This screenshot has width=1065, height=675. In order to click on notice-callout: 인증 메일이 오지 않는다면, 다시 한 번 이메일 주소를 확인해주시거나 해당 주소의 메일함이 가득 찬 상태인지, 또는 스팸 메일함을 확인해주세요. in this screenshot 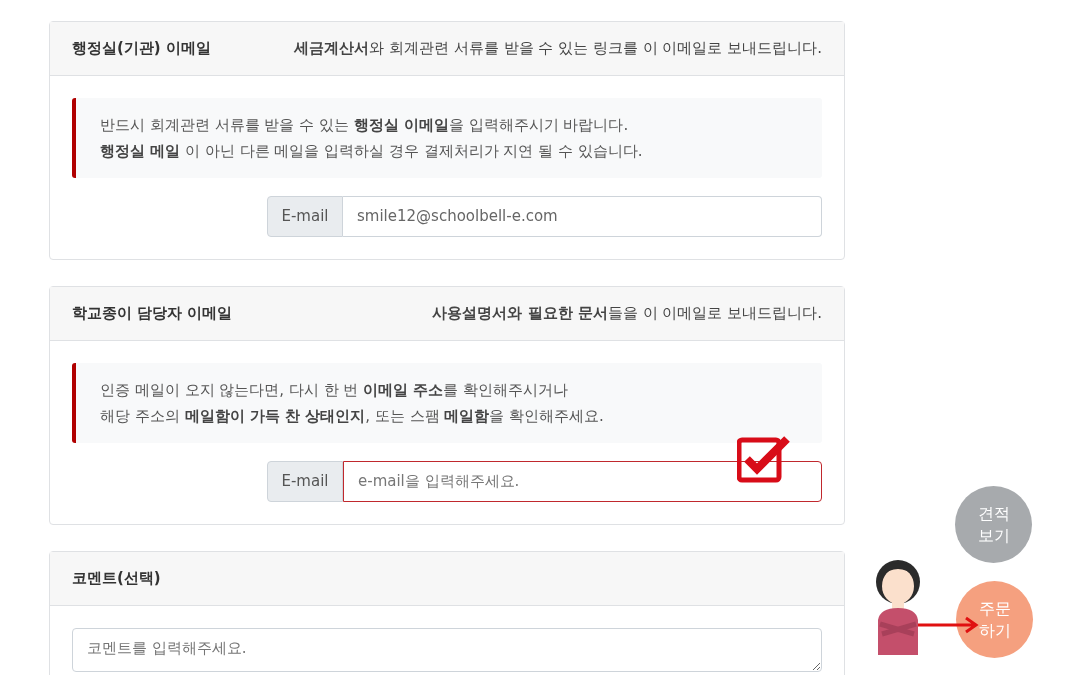, I will do `click(447, 402)`.